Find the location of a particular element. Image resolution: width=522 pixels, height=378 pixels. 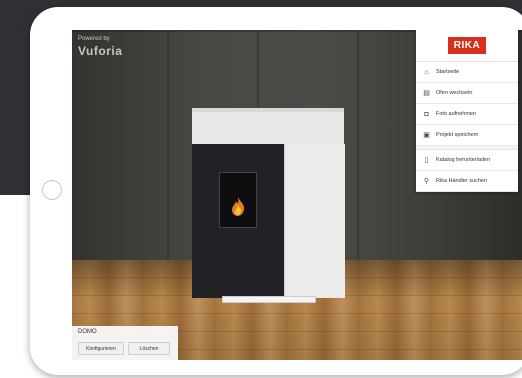

stove-front-panel is located at coordinates (238, 221).